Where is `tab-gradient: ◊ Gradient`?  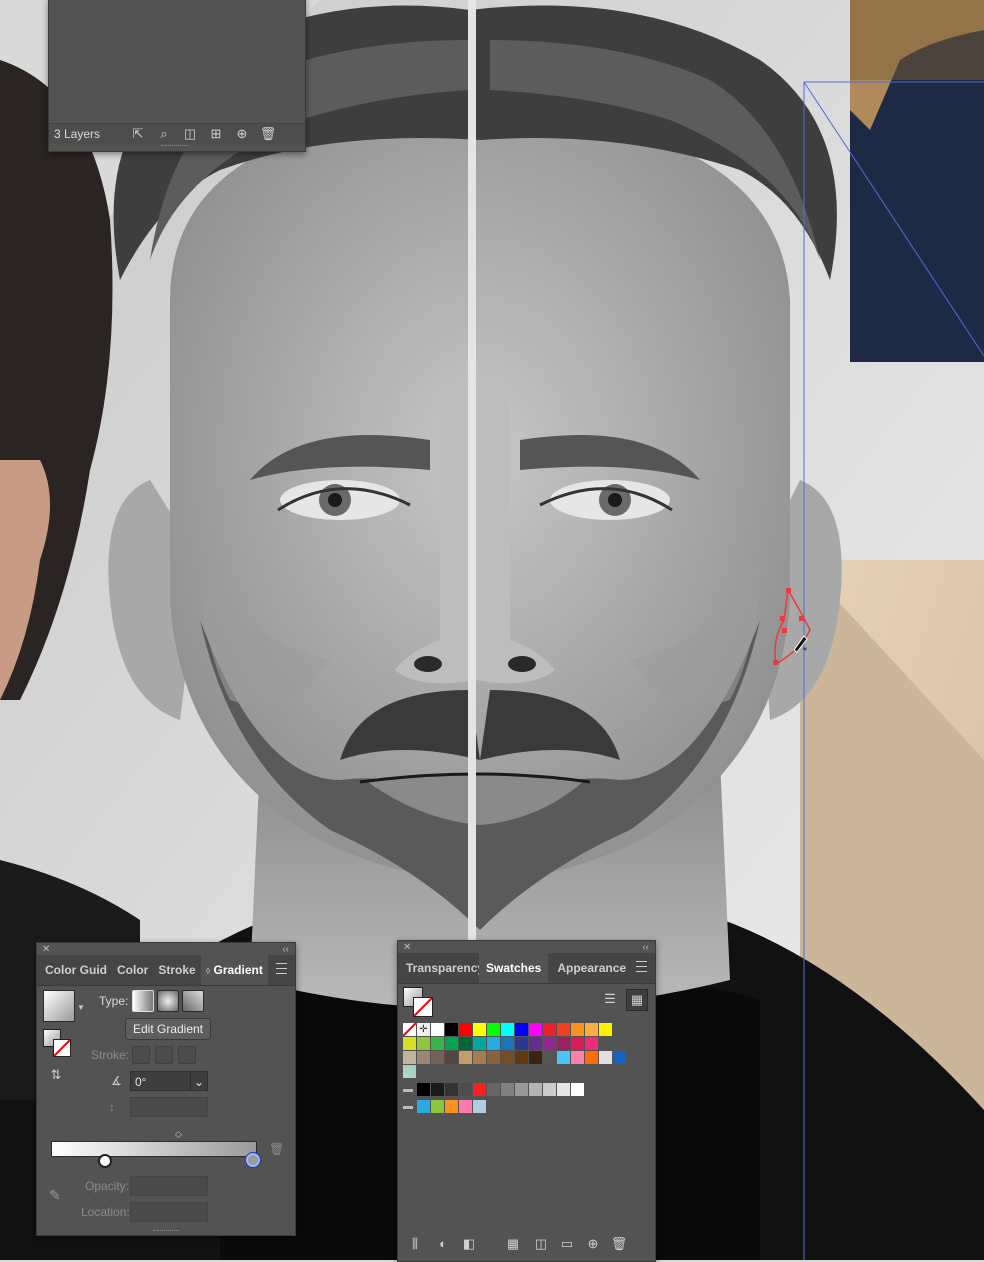
tab-gradient: ◊ Gradient is located at coordinates (234, 970).